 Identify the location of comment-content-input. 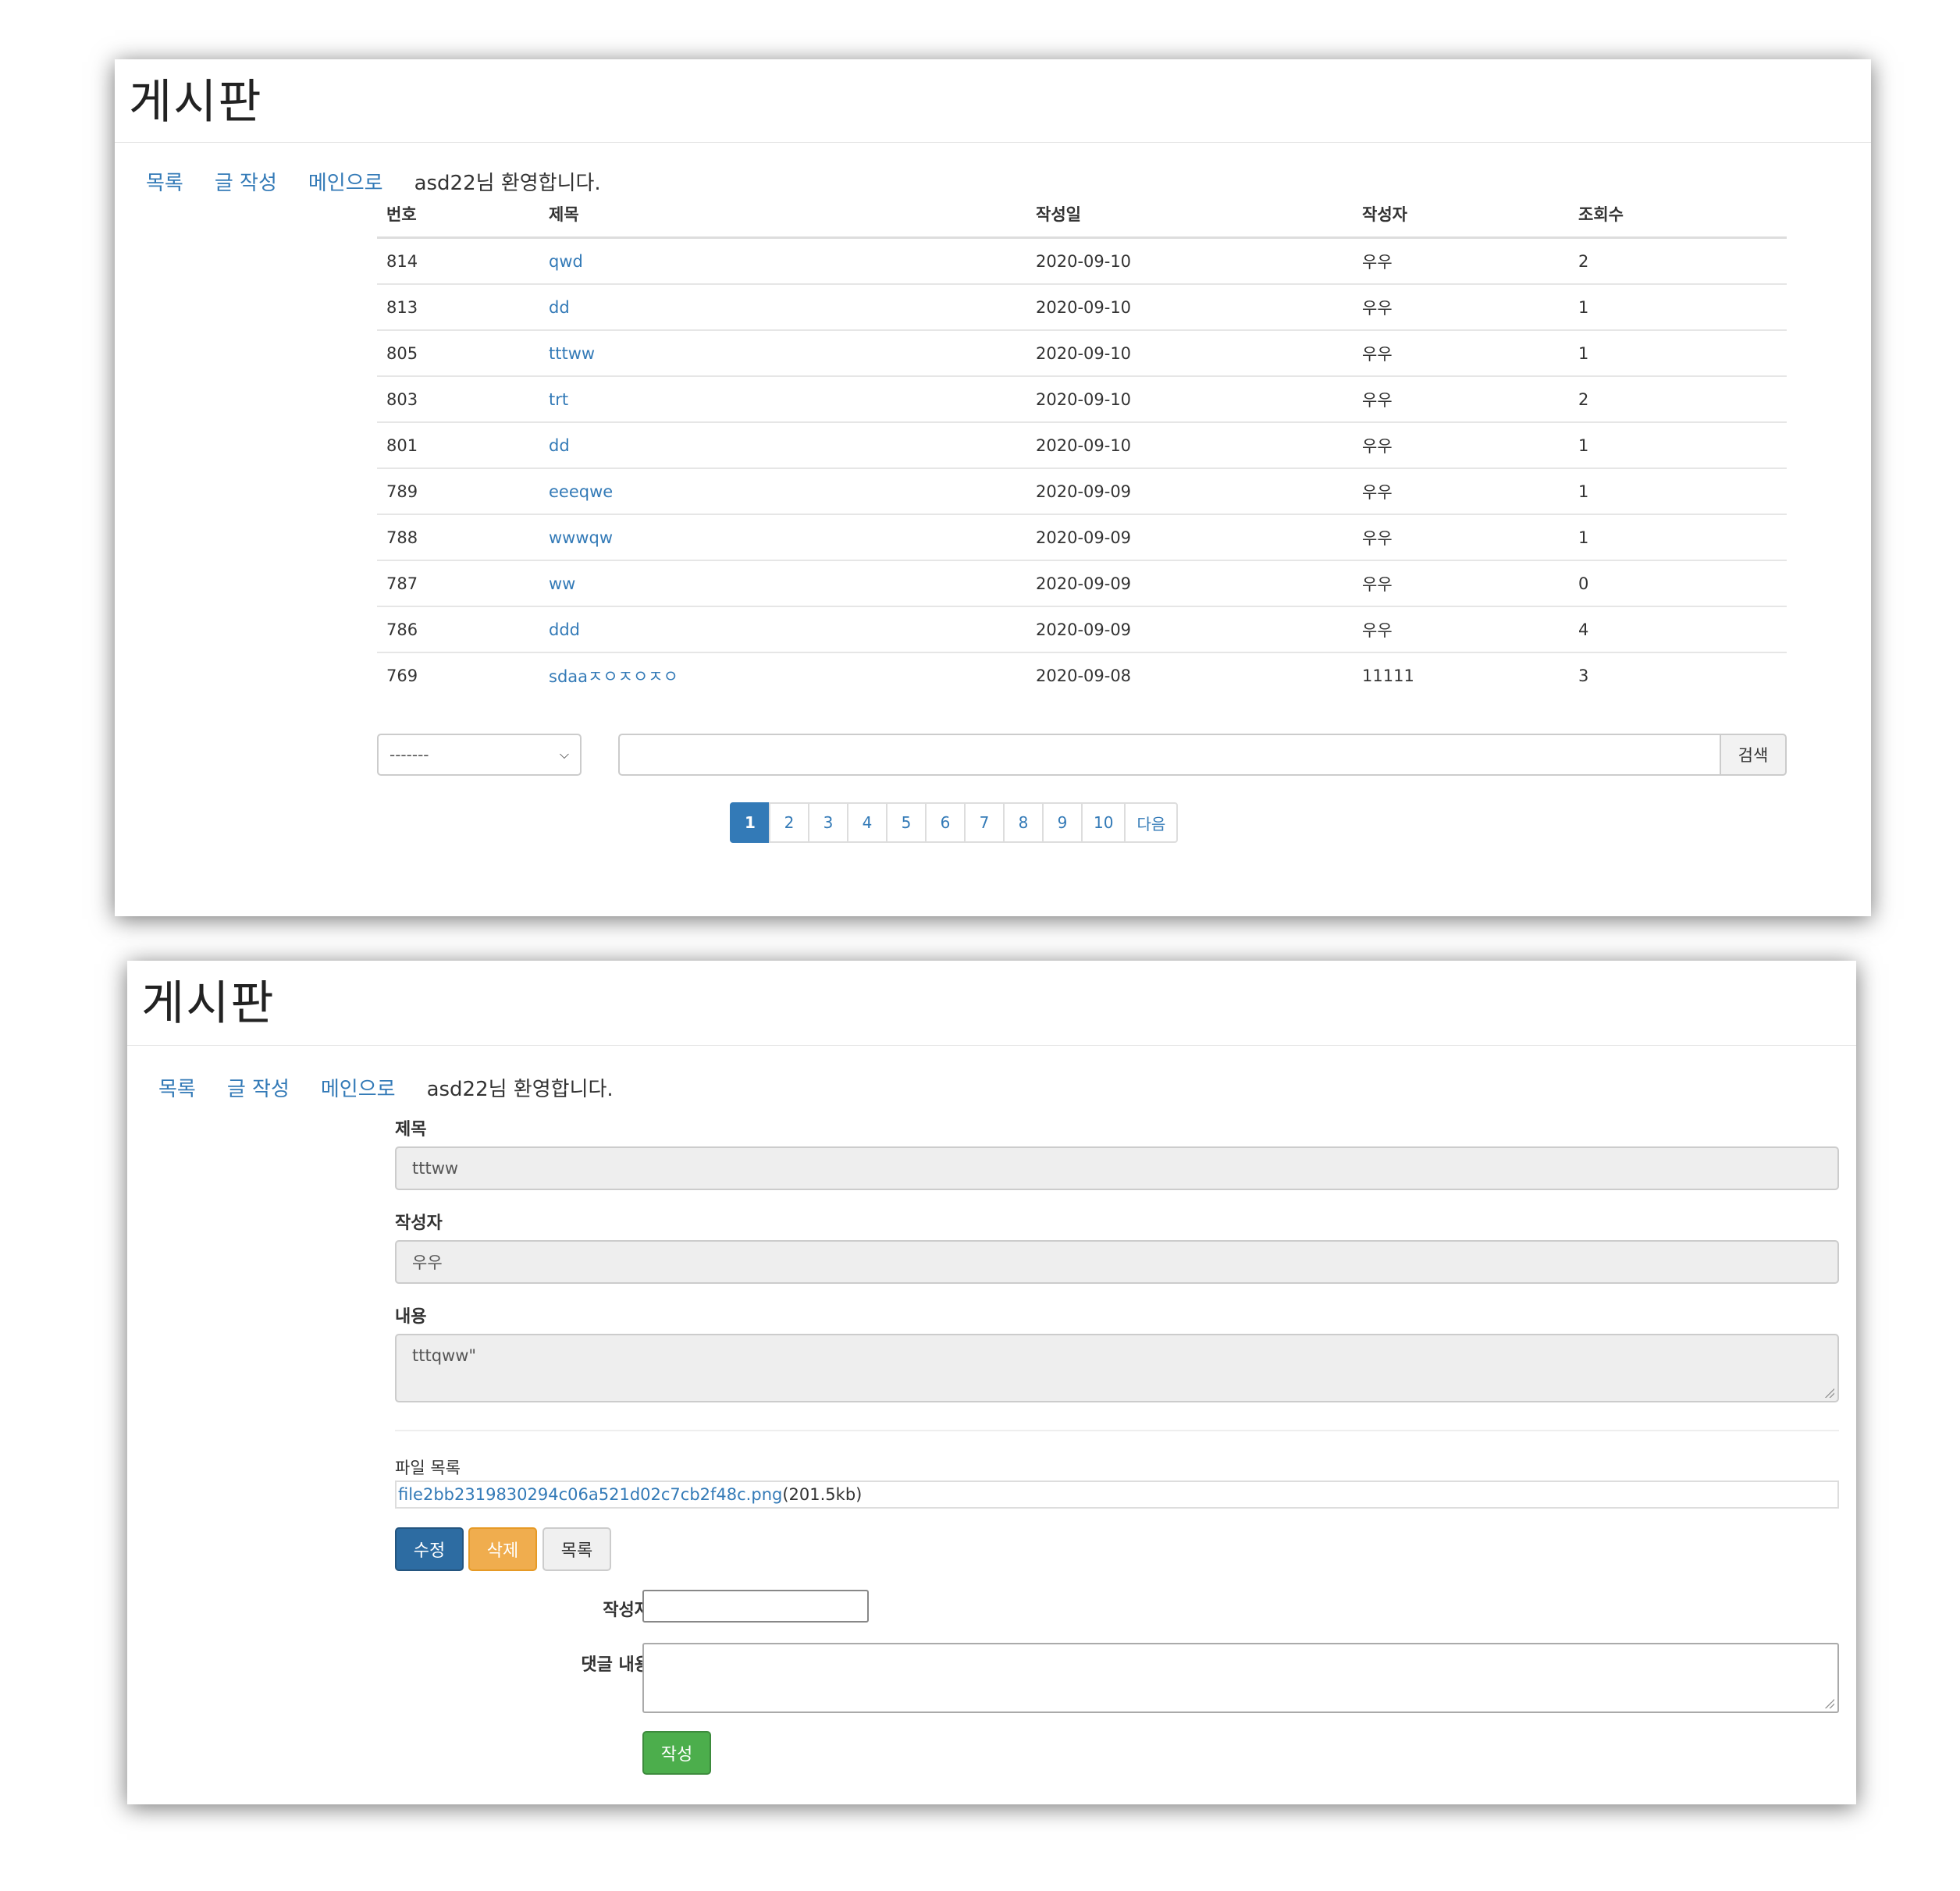
(1240, 1678).